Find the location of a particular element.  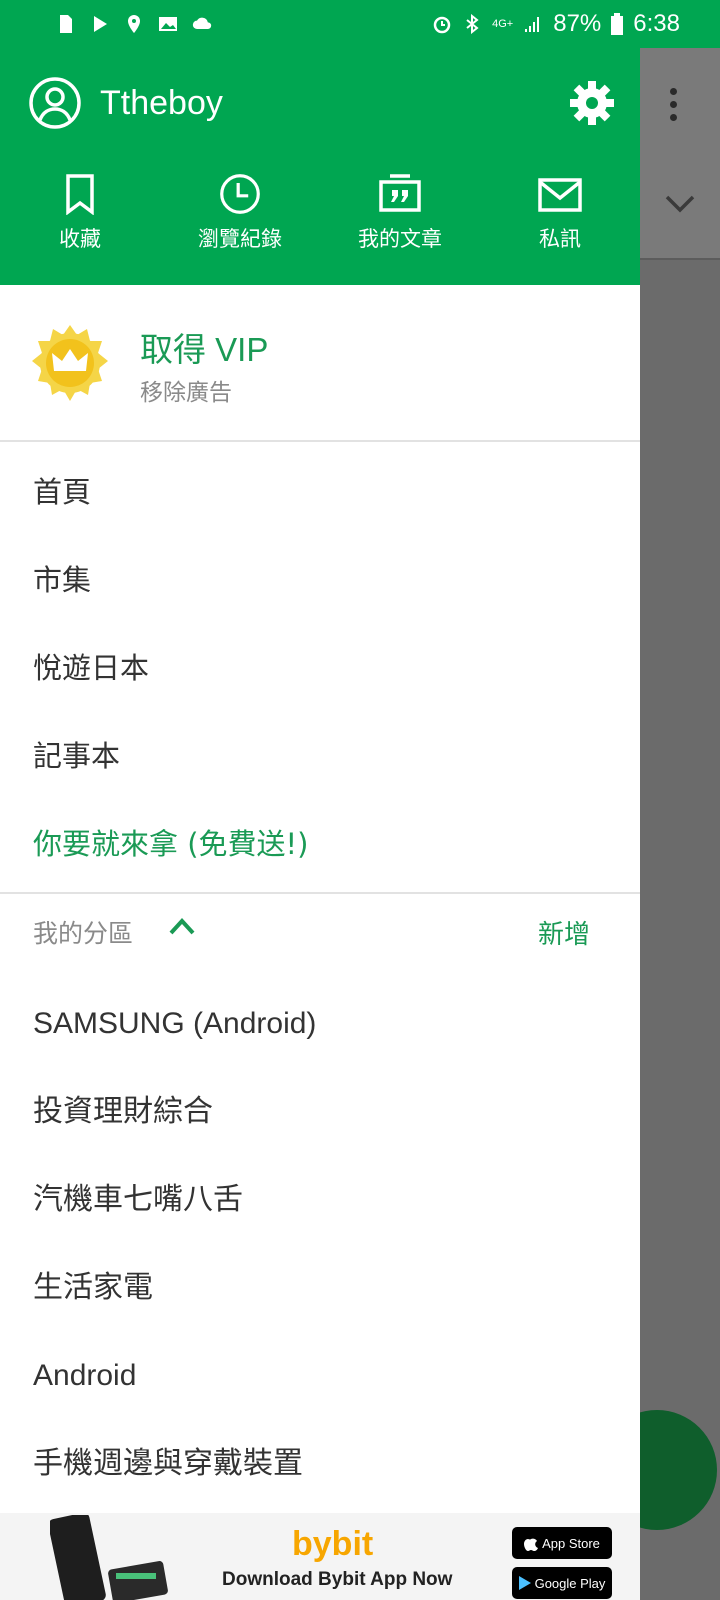

forum-item: 汽機車七嘴八舌 is located at coordinates (320, 1200).